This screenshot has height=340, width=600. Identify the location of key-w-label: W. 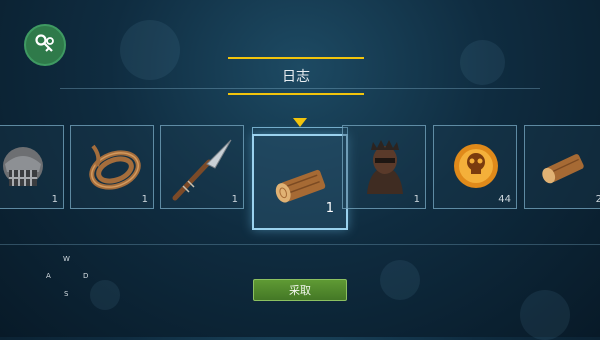
(66, 259).